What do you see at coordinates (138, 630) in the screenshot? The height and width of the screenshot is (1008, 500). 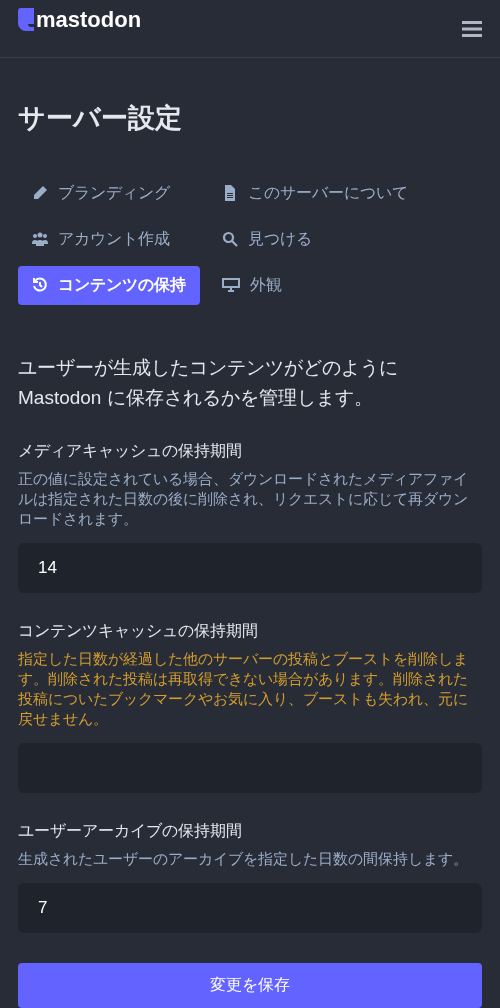 I see `field-label: コンテンツキャッシュの保持期間` at bounding box center [138, 630].